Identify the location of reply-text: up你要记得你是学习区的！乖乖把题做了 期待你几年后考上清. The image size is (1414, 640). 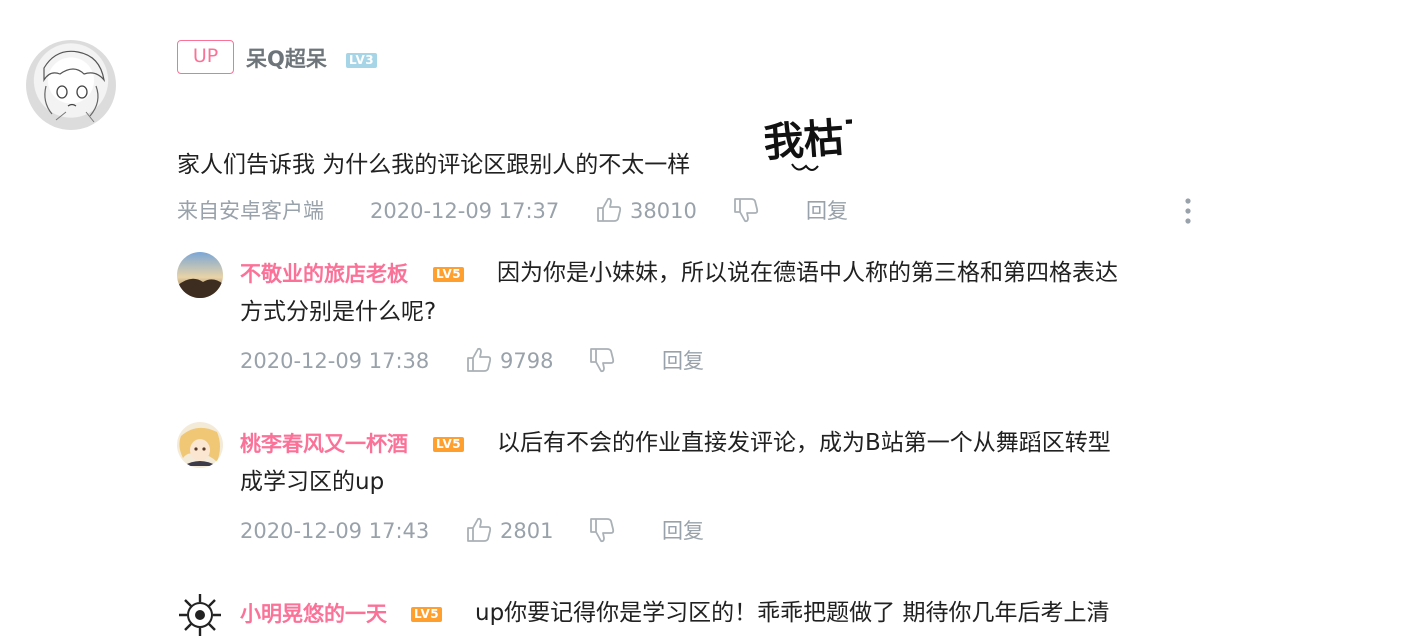
(792, 613).